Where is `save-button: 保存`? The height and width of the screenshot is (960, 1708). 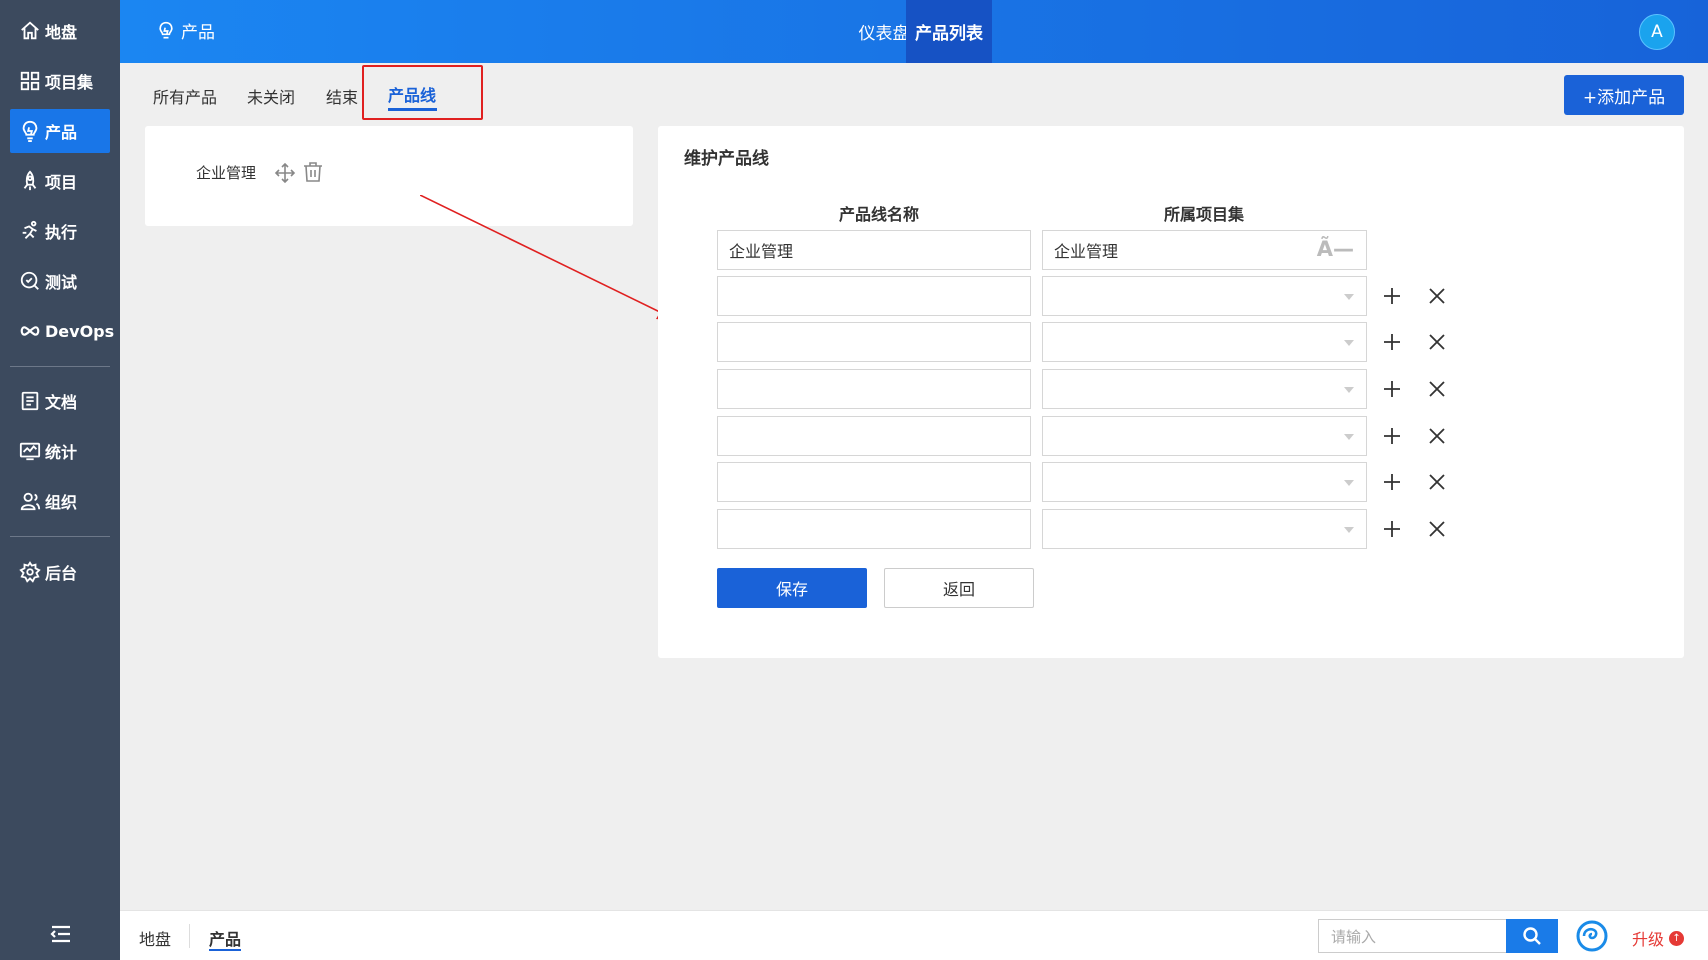 save-button: 保存 is located at coordinates (792, 588).